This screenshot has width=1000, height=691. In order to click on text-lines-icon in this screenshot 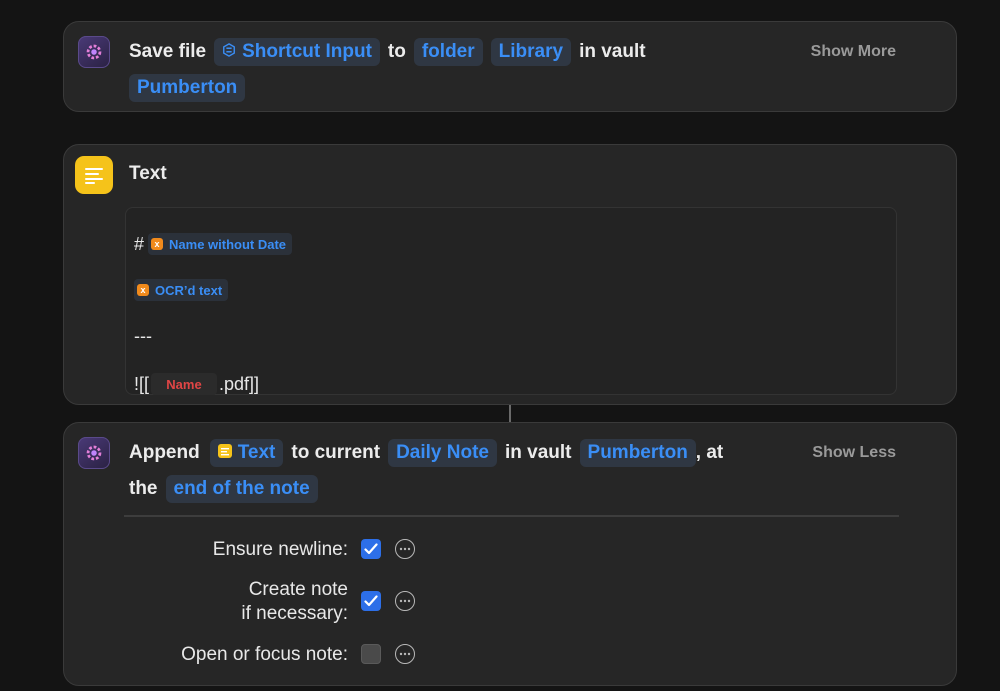, I will do `click(94, 175)`.